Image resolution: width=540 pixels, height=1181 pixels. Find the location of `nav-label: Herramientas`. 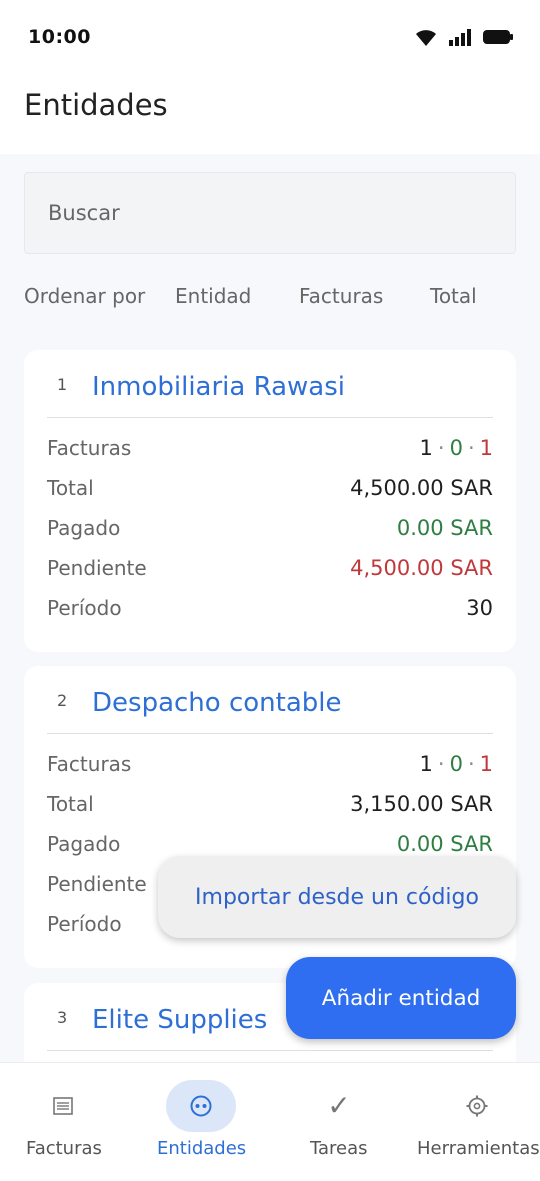

nav-label: Herramientas is located at coordinates (478, 1148).